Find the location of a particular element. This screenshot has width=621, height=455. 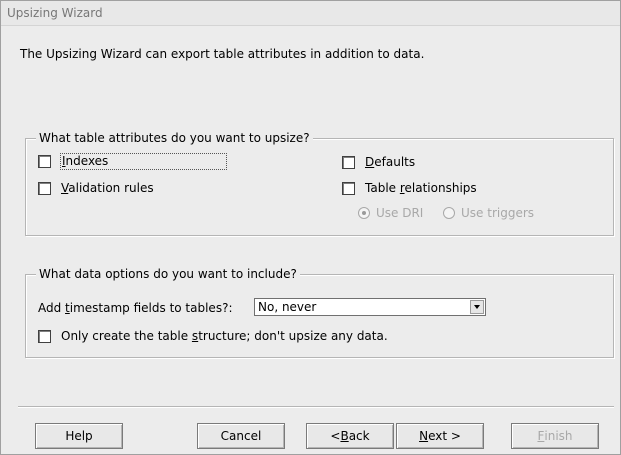

indexes-checkbox-box is located at coordinates (44, 161).